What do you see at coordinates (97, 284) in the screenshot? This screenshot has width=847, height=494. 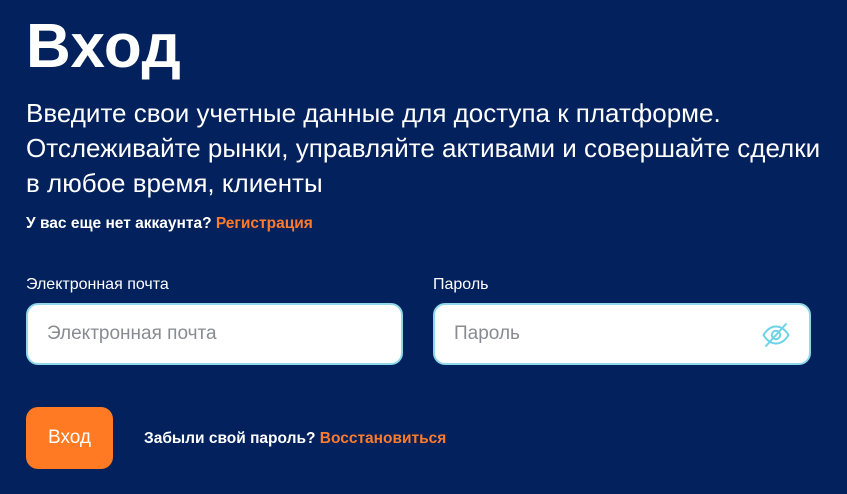 I see `email-label: Электронная почта` at bounding box center [97, 284].